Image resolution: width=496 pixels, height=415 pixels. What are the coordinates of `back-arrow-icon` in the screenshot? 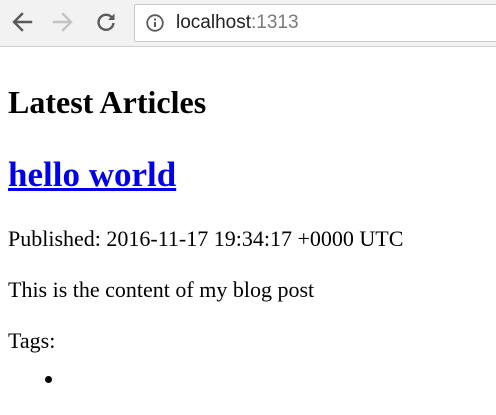 It's located at (22, 22).